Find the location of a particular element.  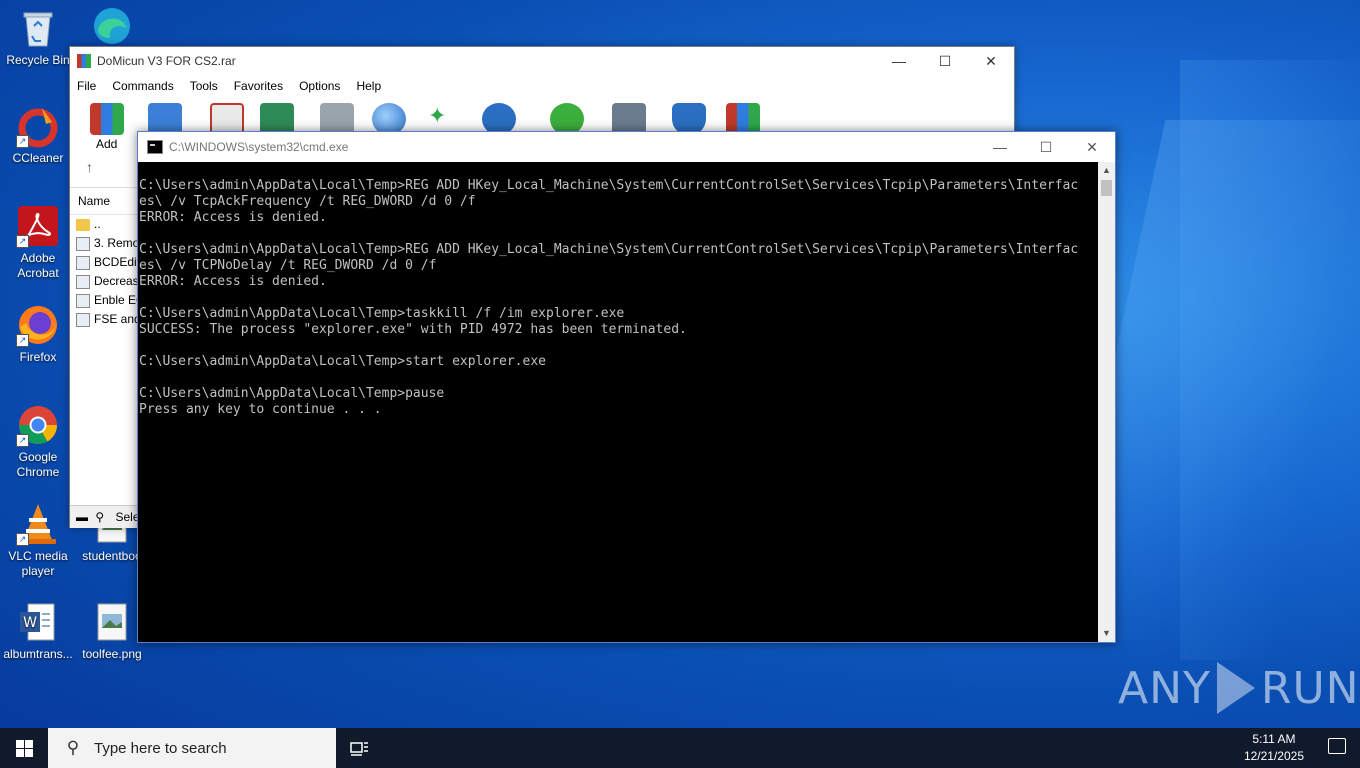

vlc-icon: ↗ is located at coordinates (38, 524).